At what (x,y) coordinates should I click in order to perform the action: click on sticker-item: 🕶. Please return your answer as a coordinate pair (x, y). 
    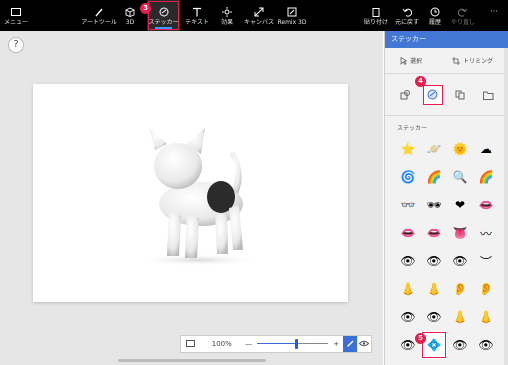
    Looking at the image, I should click on (434, 205).